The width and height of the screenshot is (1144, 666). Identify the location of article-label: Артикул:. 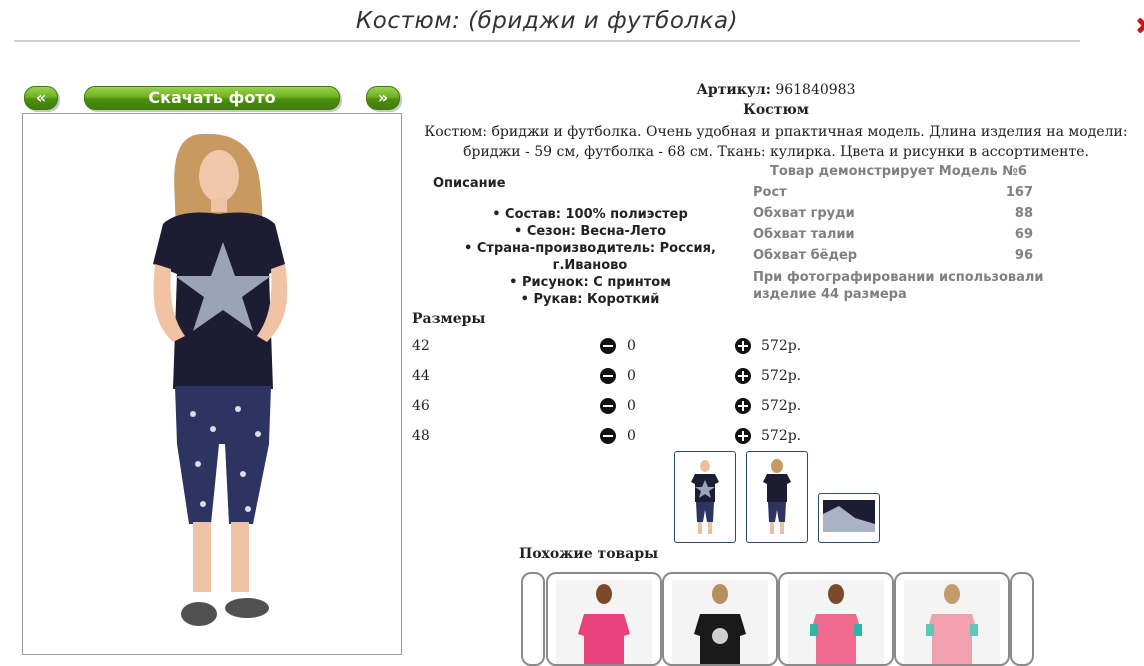
(733, 90).